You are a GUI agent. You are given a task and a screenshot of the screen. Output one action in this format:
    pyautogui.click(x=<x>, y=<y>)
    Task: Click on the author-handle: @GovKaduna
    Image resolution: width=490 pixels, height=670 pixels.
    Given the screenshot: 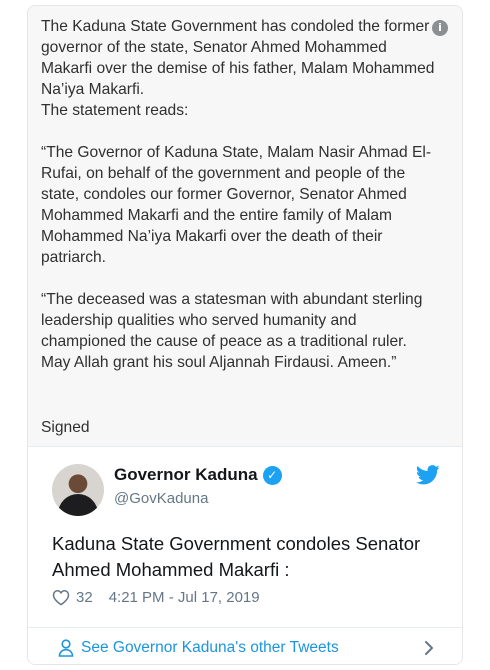 What is the action you would take?
    pyautogui.click(x=161, y=498)
    